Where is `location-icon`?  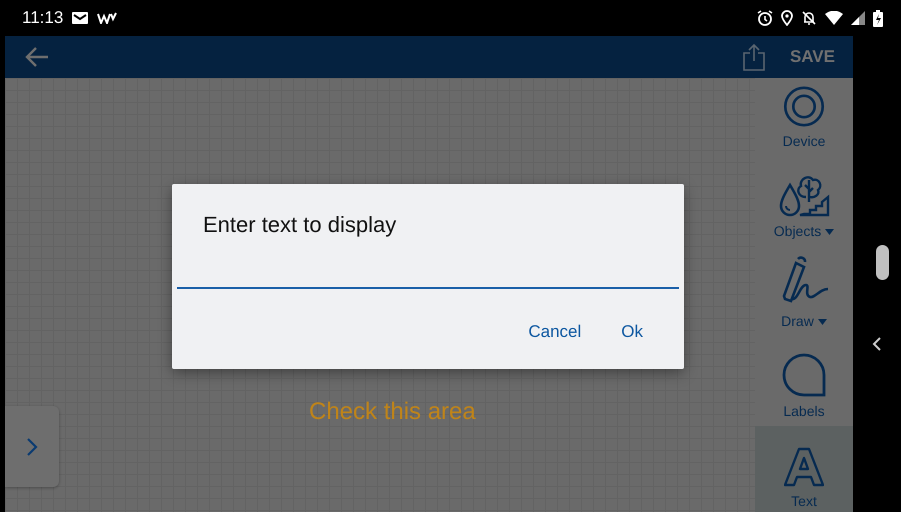 location-icon is located at coordinates (787, 18).